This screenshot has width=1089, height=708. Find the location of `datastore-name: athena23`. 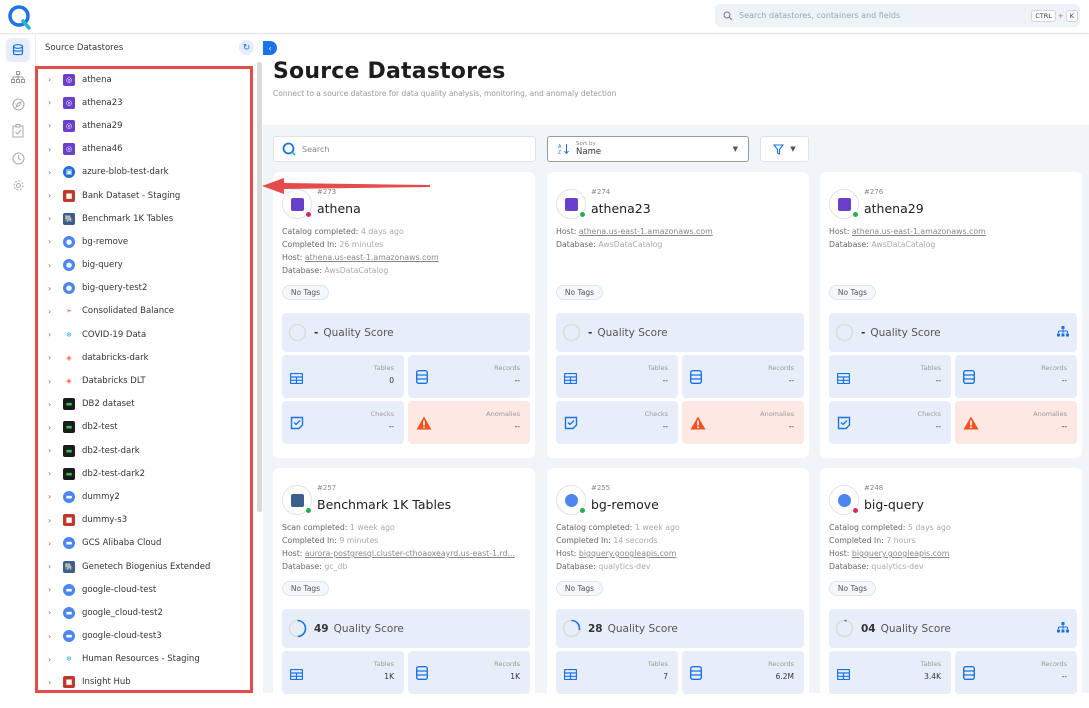

datastore-name: athena23 is located at coordinates (621, 208).